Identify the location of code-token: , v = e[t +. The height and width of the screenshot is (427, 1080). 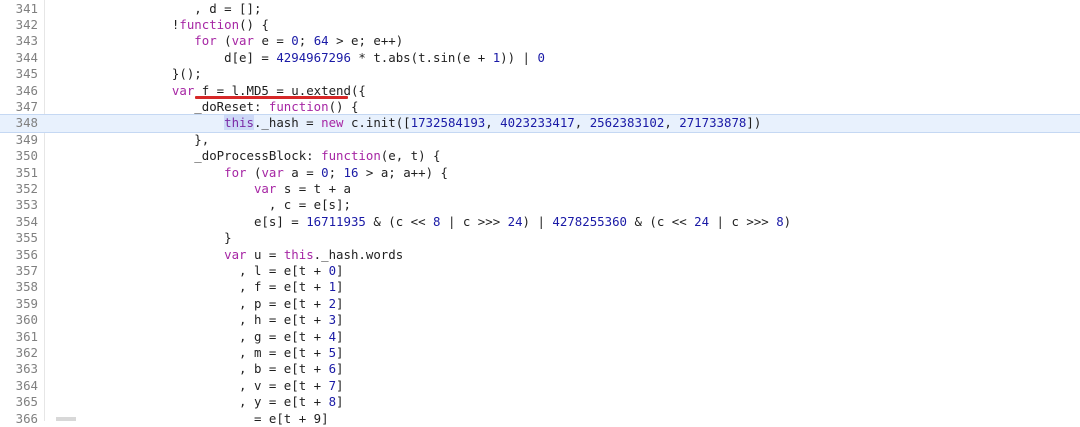
(284, 385).